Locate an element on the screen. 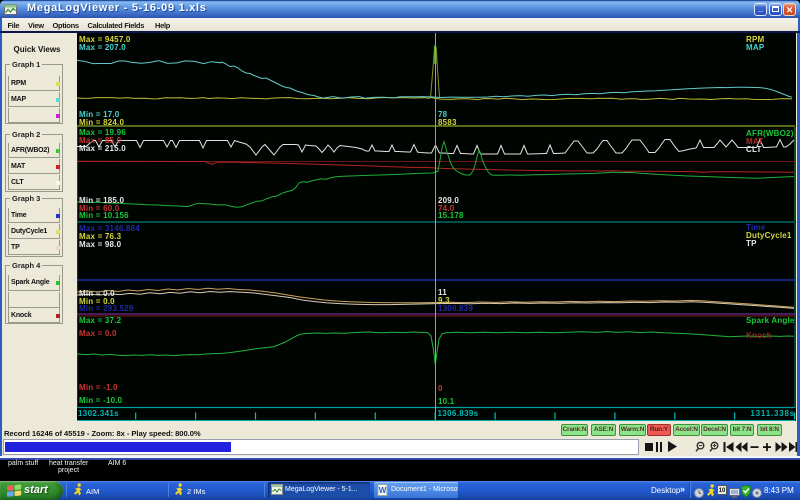 This screenshot has height=500, width=800. svg-text: W is located at coordinates (383, 490).